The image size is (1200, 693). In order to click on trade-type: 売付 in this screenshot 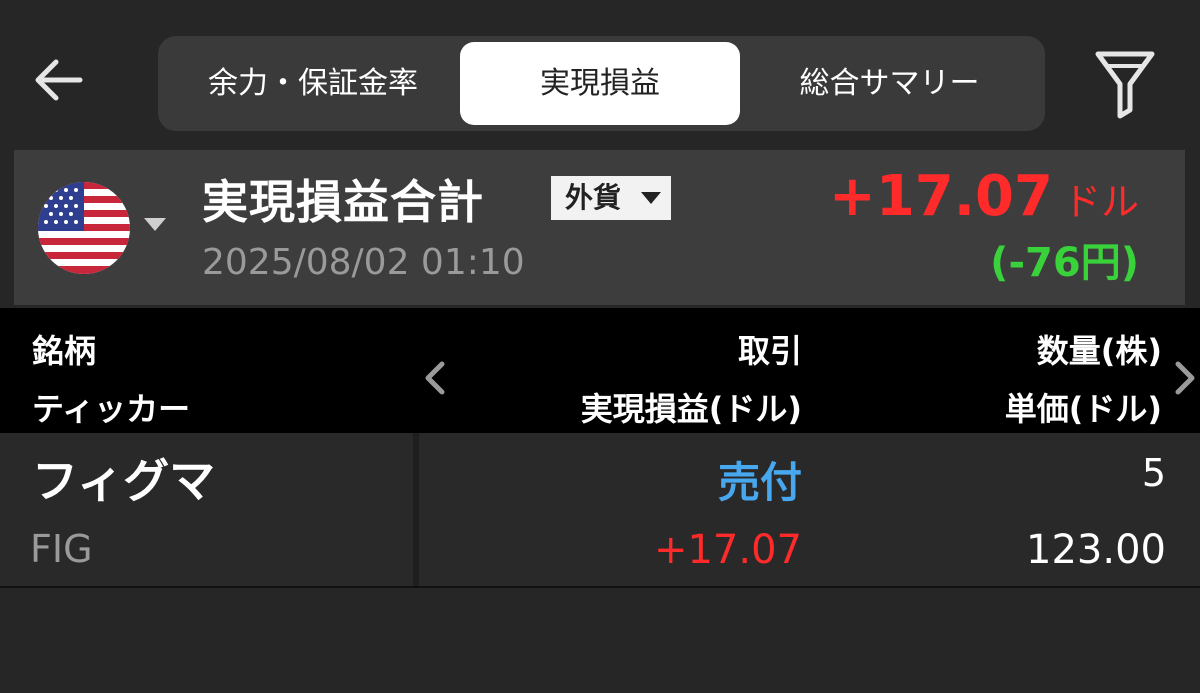, I will do `click(759, 482)`.